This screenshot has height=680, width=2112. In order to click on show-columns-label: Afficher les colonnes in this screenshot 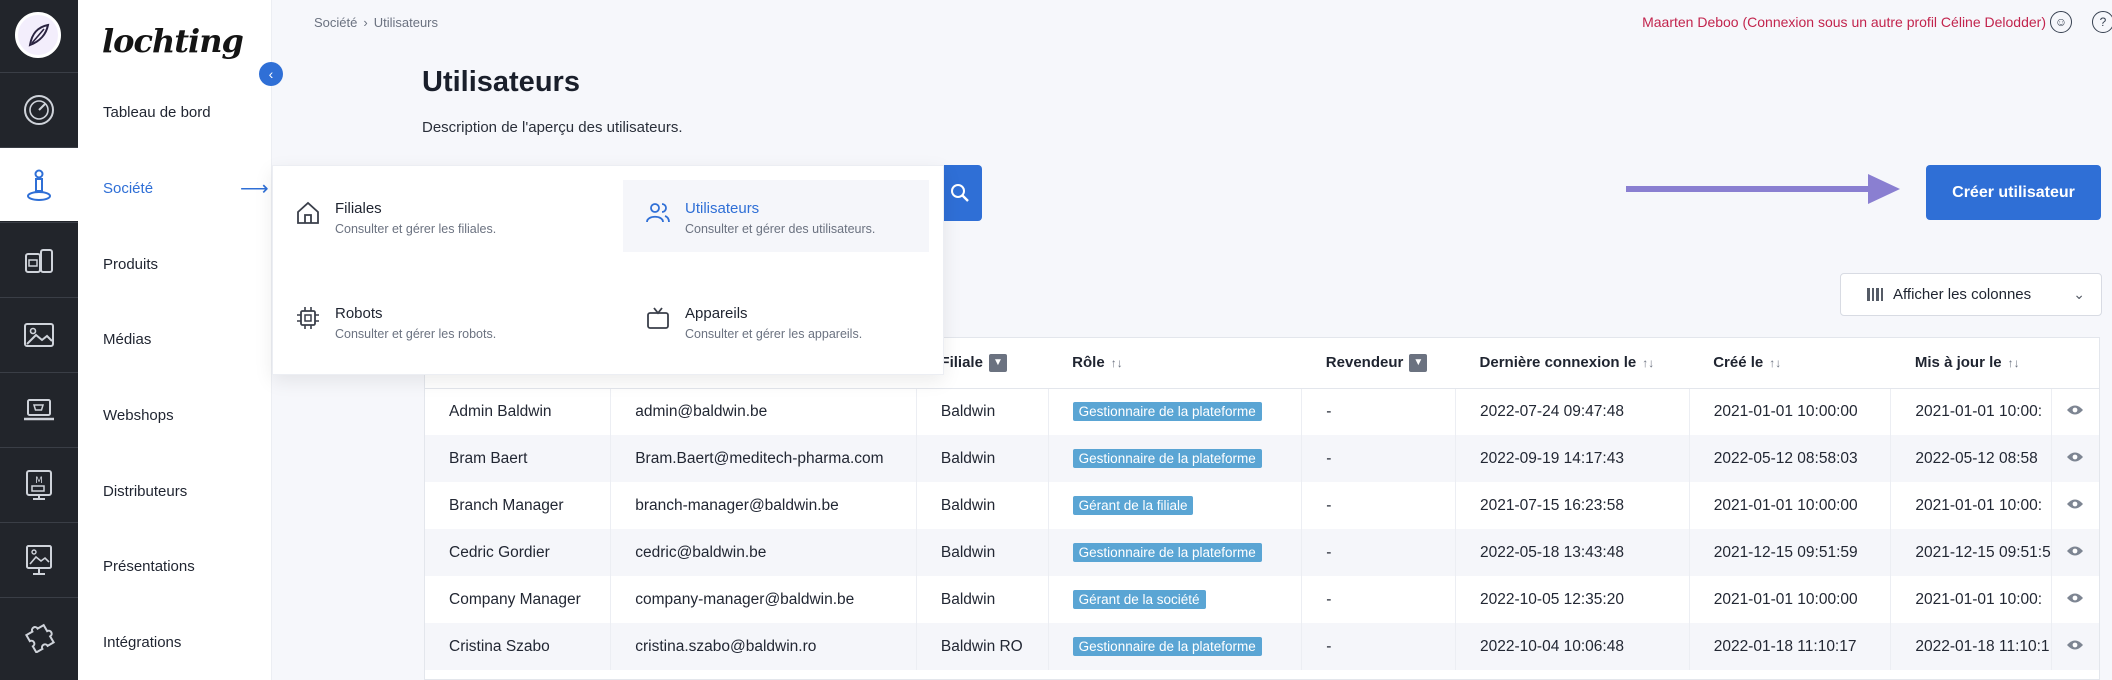, I will do `click(1962, 294)`.